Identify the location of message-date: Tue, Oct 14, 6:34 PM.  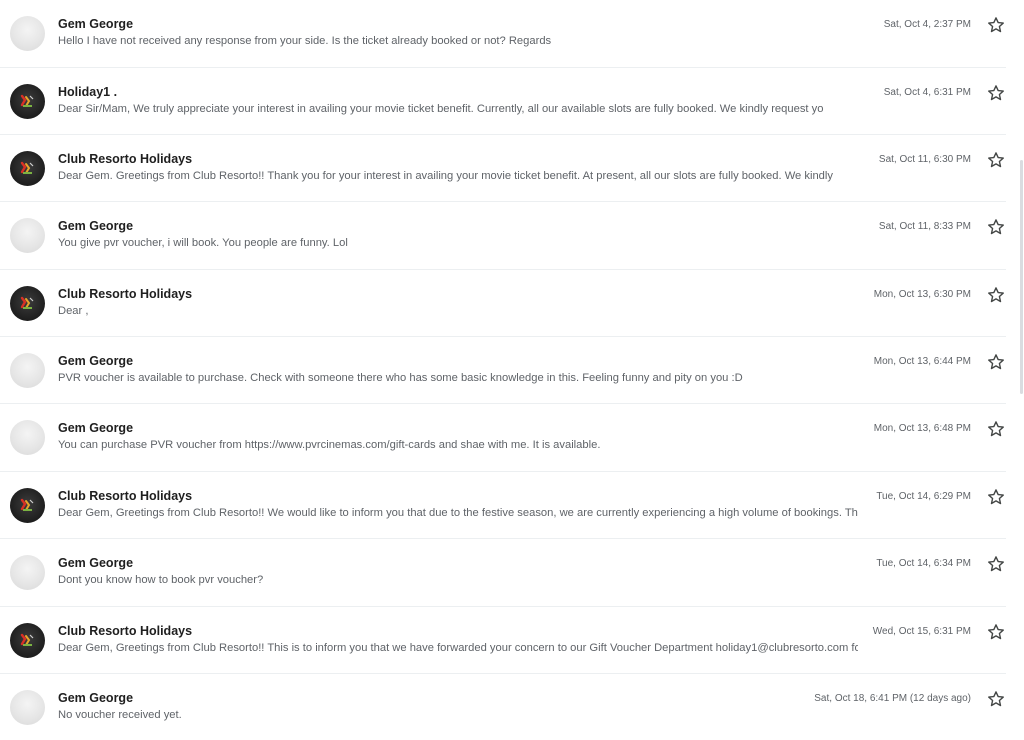
(923, 563).